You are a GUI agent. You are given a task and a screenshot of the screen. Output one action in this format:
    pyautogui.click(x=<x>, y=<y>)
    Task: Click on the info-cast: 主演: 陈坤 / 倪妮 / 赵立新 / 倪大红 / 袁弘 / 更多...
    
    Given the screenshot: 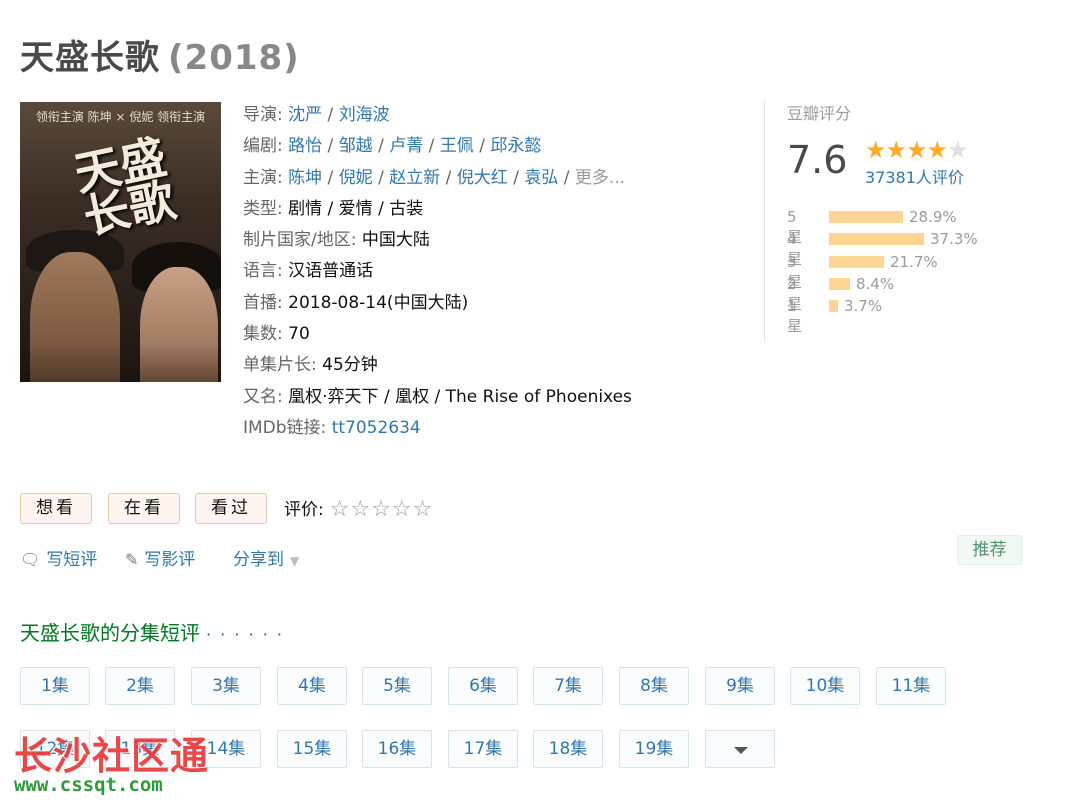 What is the action you would take?
    pyautogui.click(x=434, y=177)
    